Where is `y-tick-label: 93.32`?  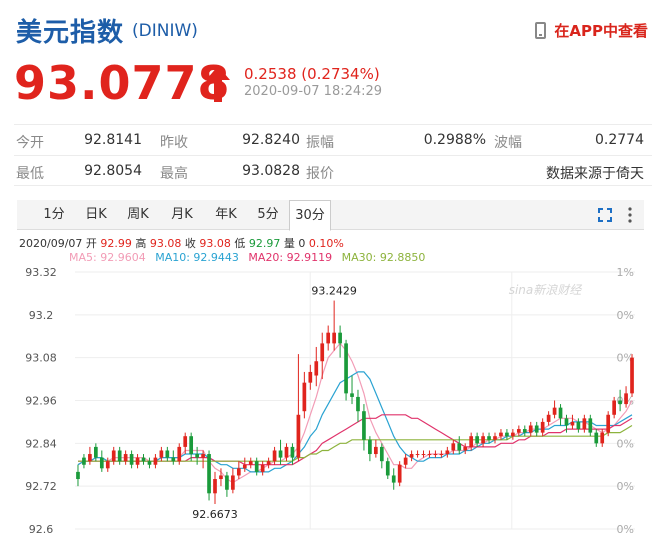 y-tick-label: 93.32 is located at coordinates (41, 272).